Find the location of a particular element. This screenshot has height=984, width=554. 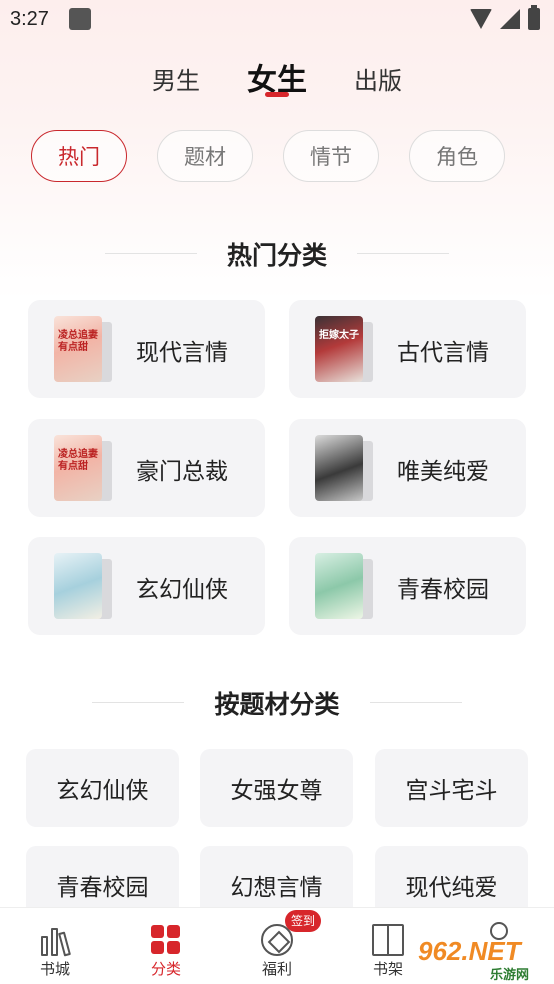

status-indicators is located at coordinates (505, 17).